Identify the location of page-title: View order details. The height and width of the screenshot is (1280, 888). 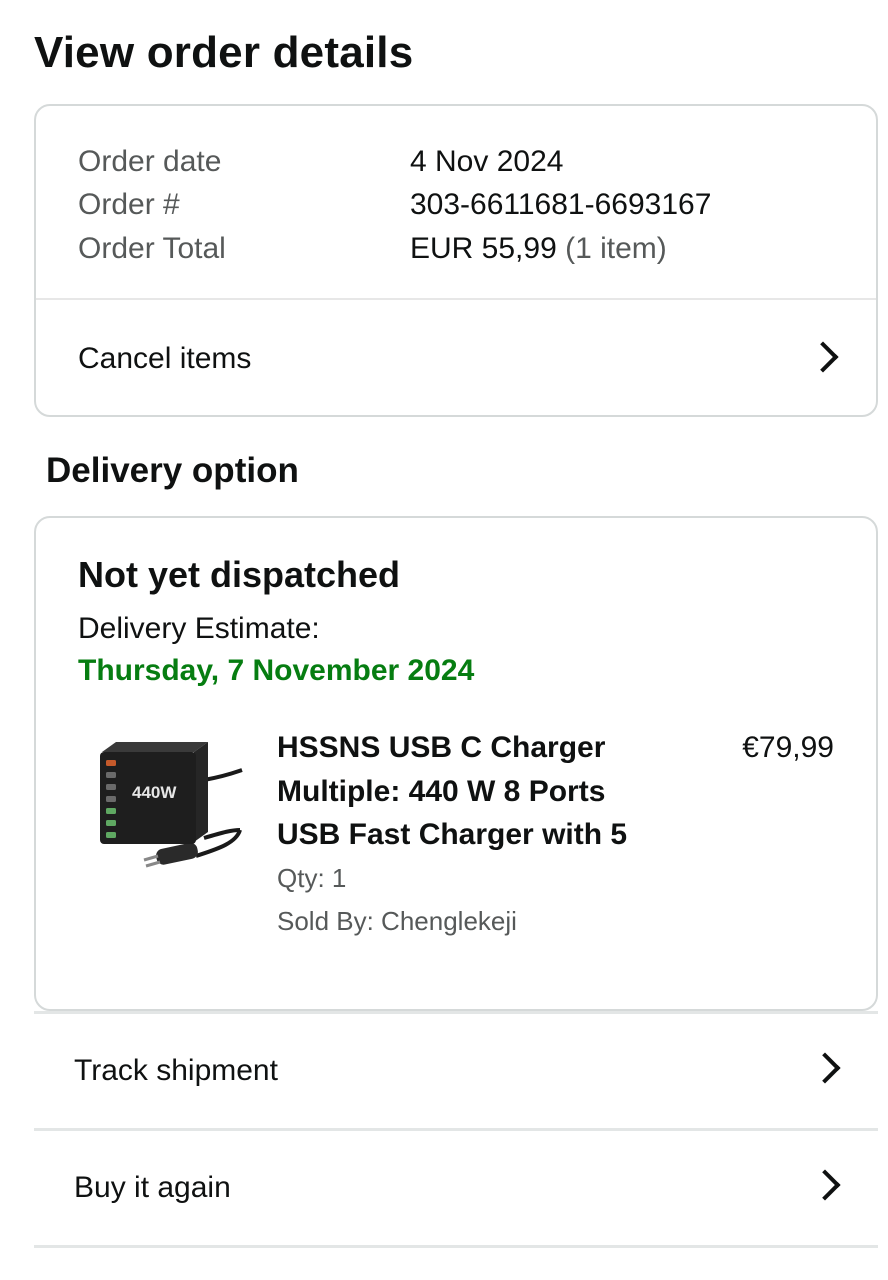
(224, 52).